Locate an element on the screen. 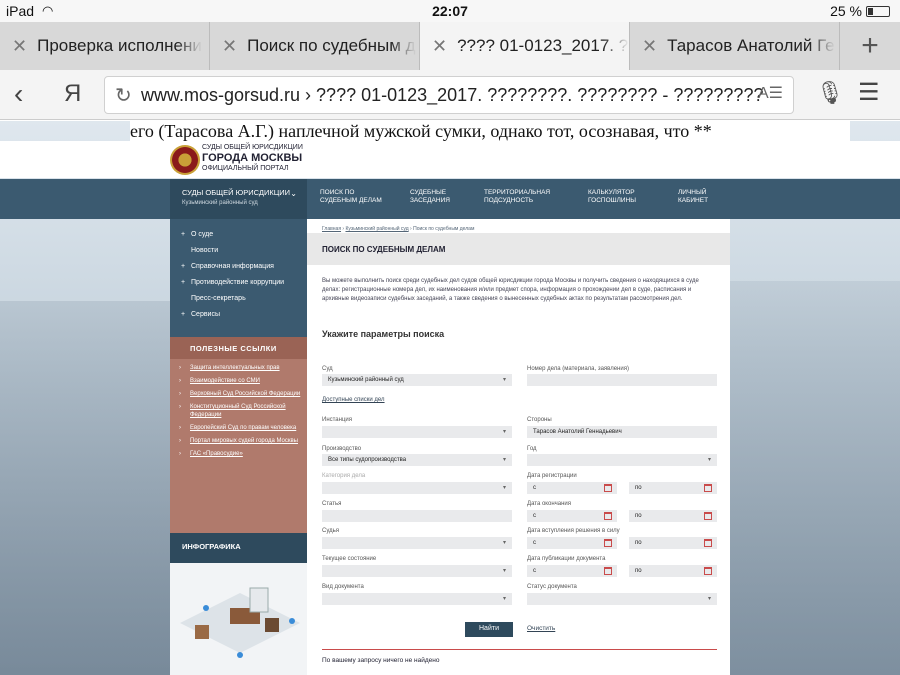 This screenshot has height=675, width=900. sidebar-item-label: Противодействие коррупции is located at coordinates (238, 282).